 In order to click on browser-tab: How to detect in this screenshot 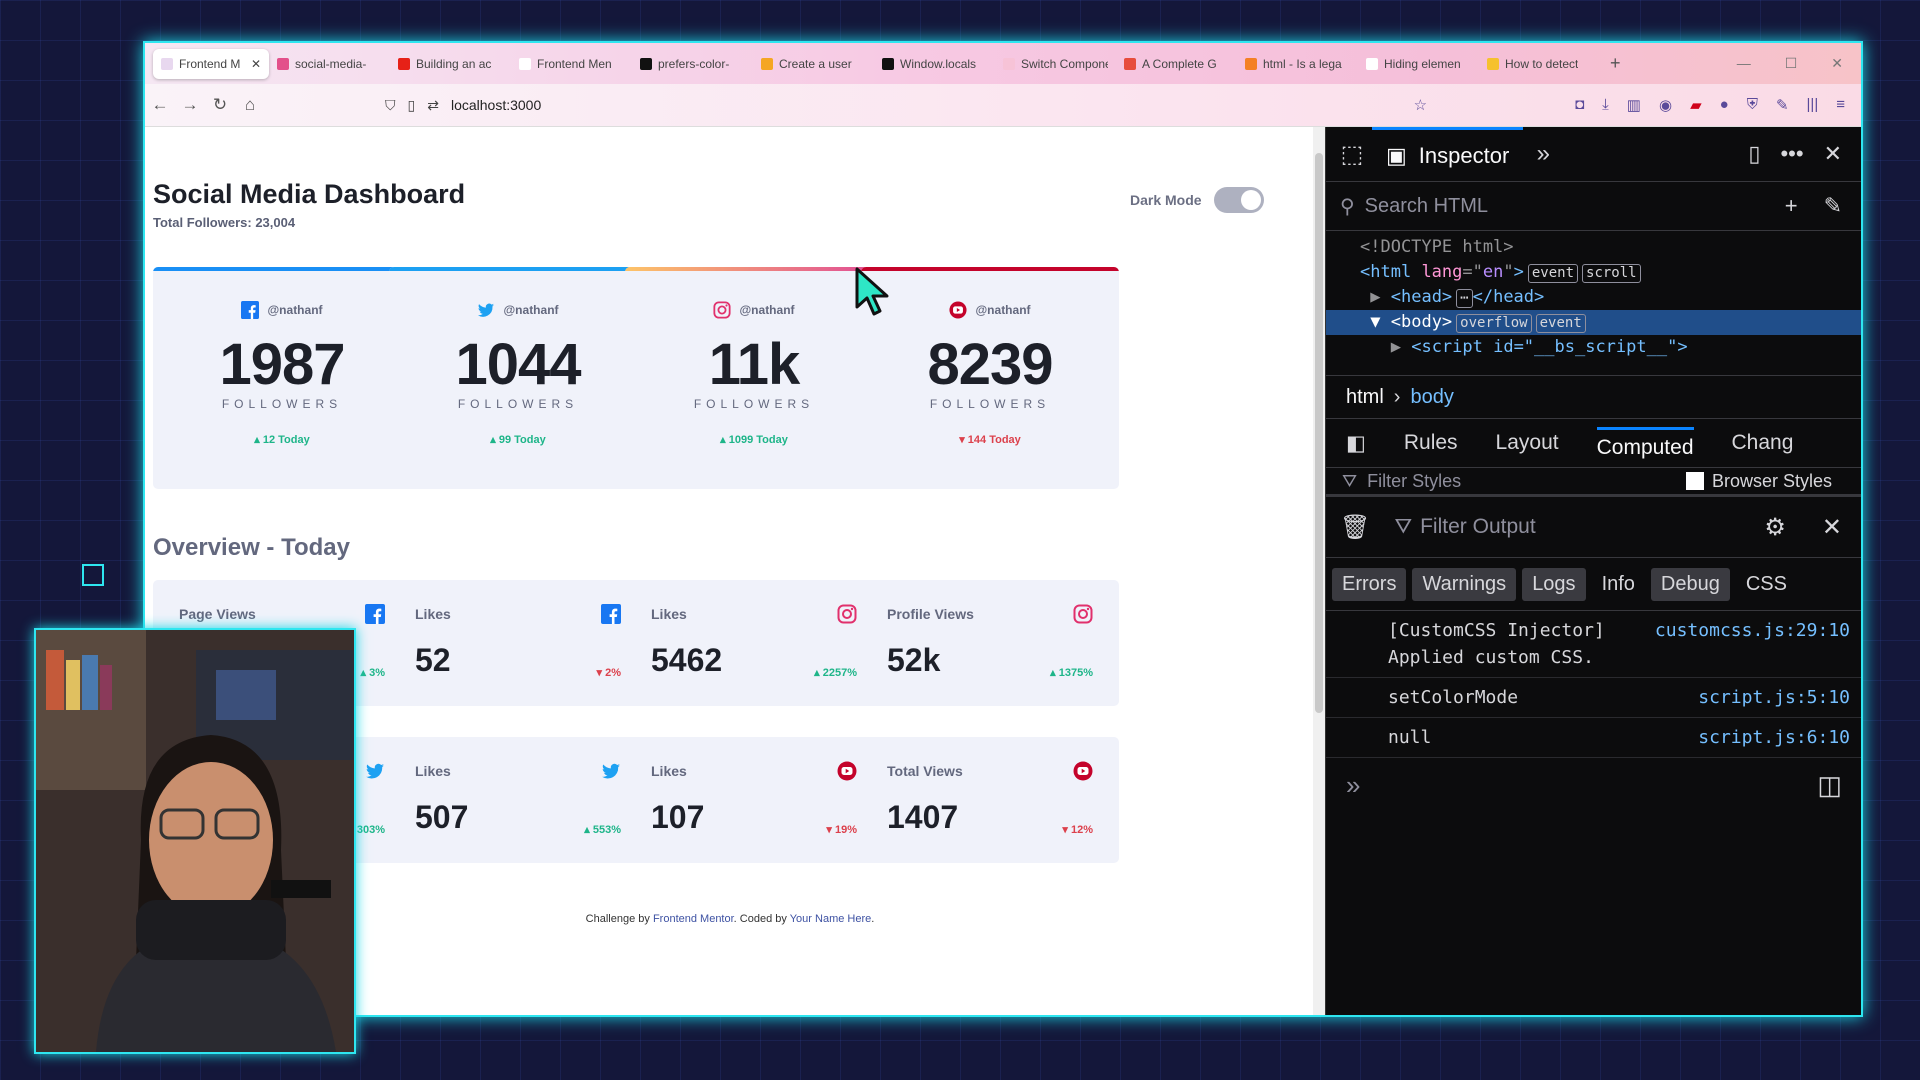, I will do `click(1539, 64)`.